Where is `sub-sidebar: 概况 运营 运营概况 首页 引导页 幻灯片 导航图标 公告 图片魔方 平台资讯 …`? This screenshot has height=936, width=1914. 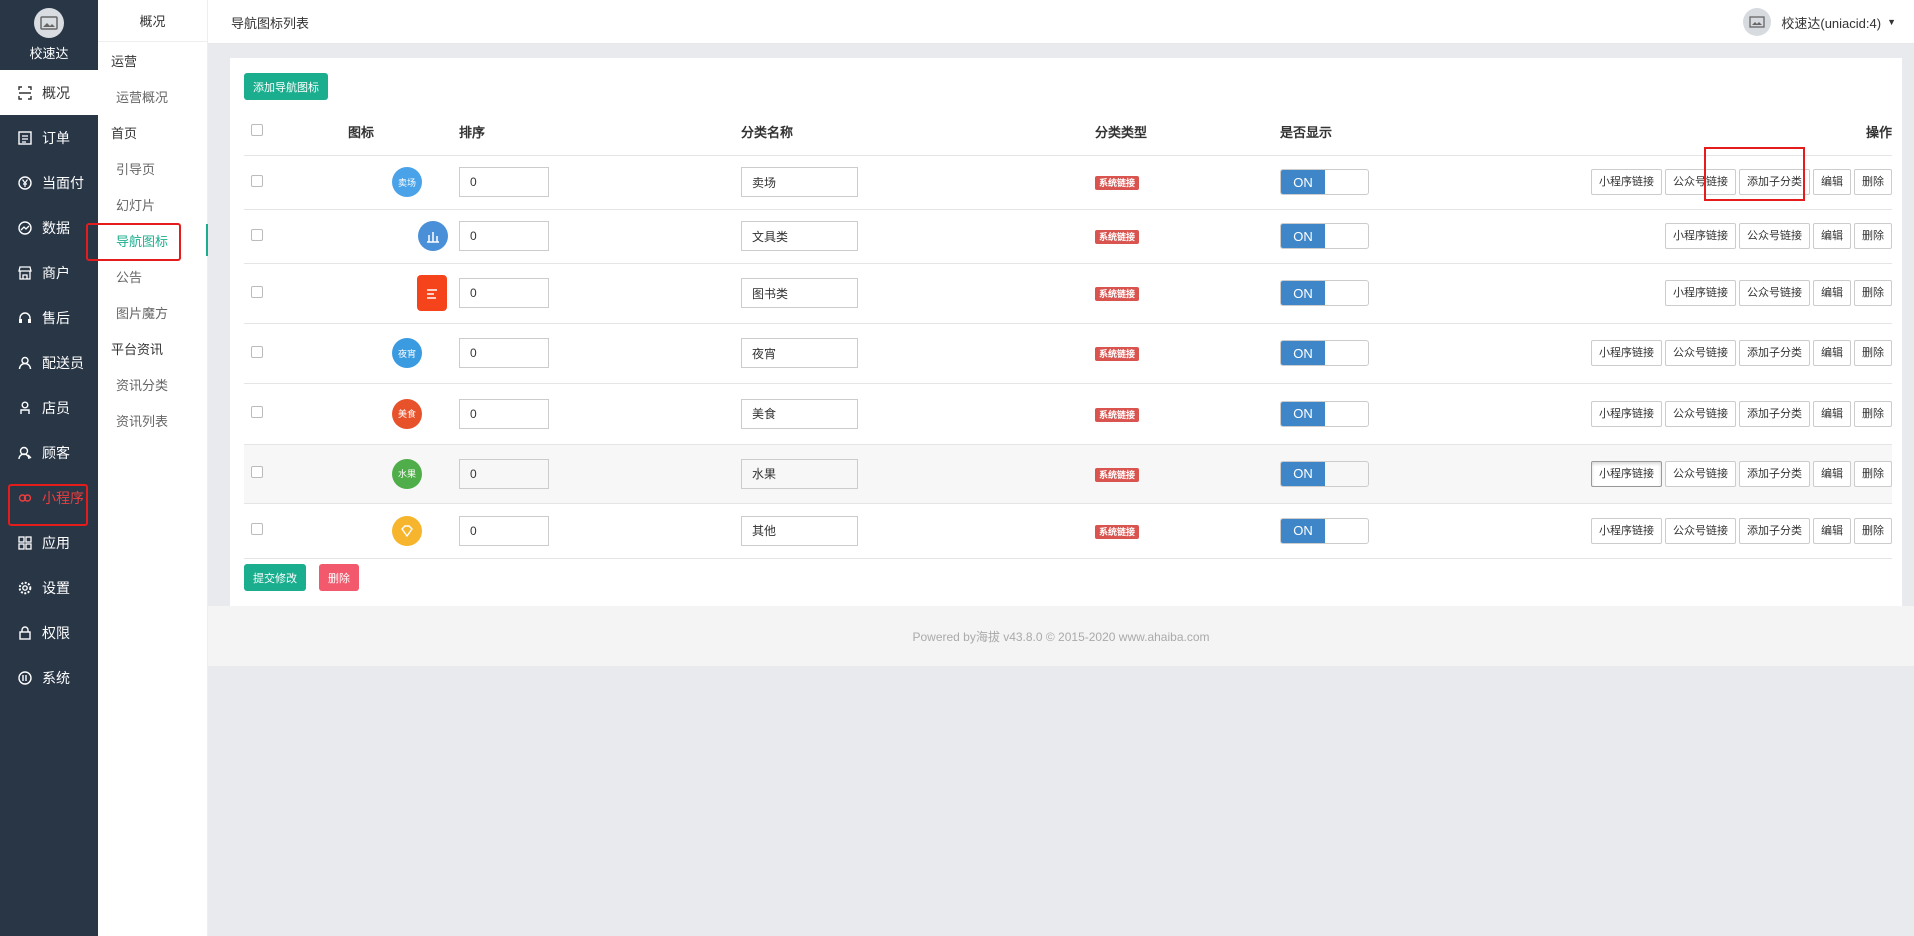
sub-sidebar: 概况 运营 运营概况 首页 引导页 幻灯片 导航图标 公告 图片魔方 平台资讯 … is located at coordinates (153, 468).